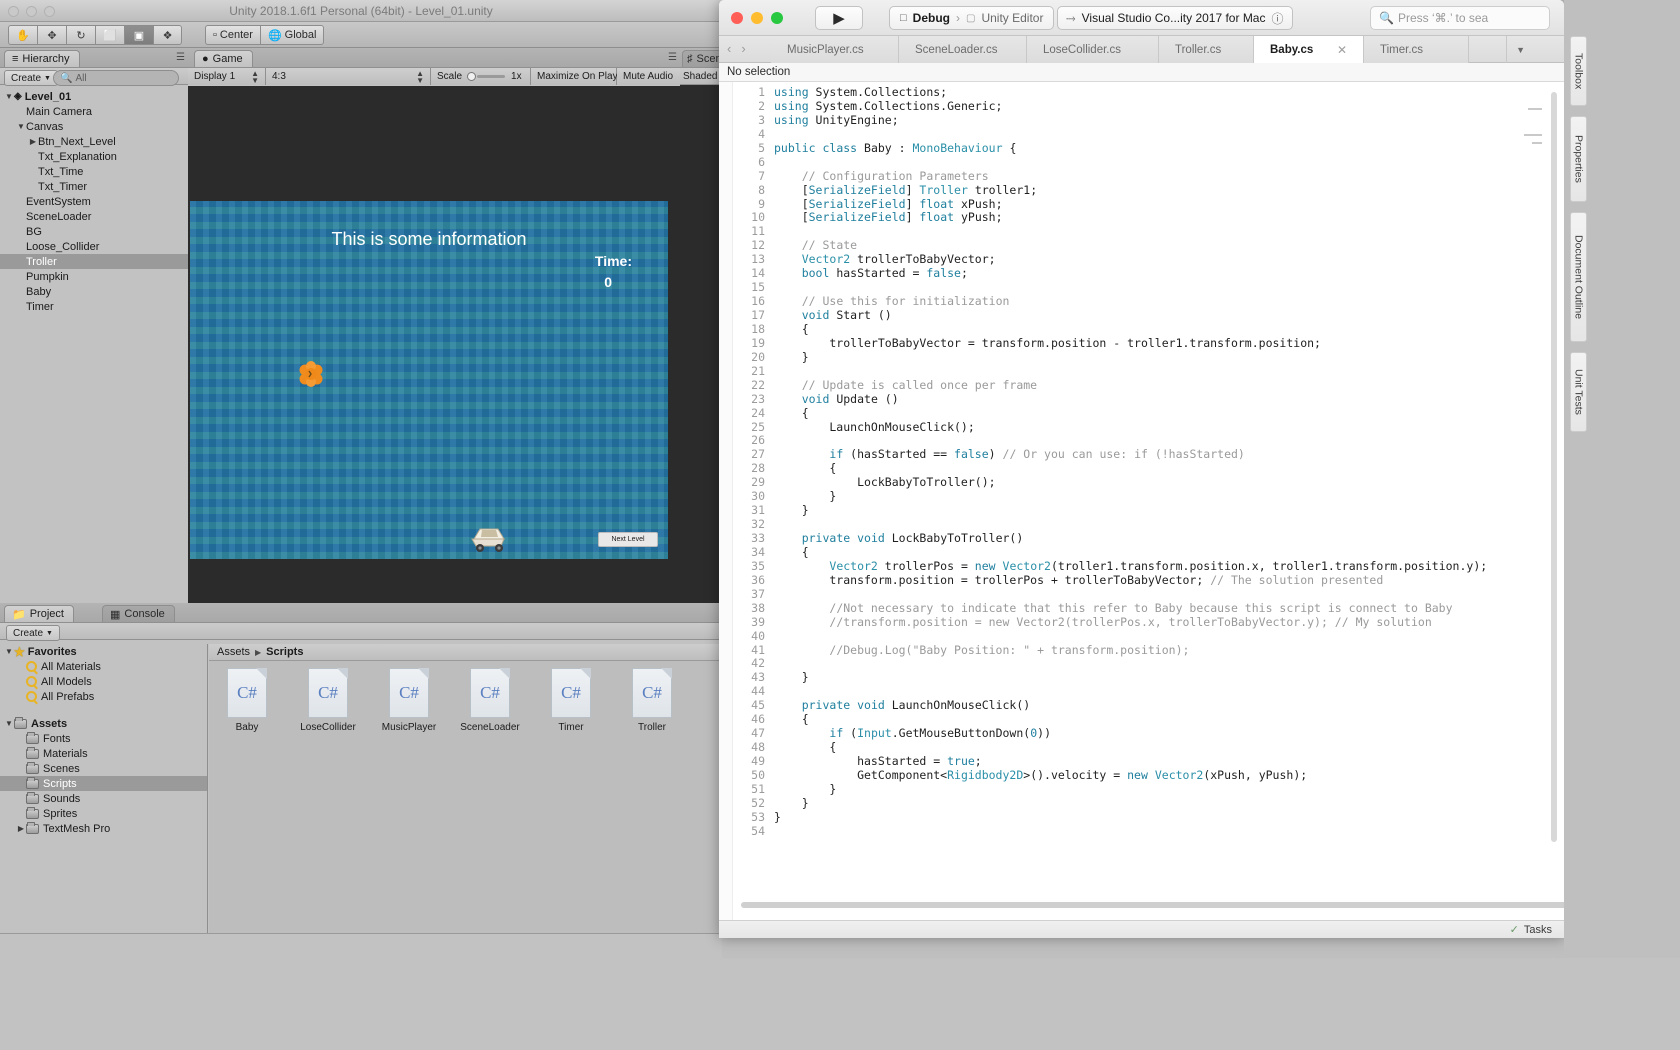 This screenshot has width=1680, height=1050. What do you see at coordinates (103, 828) in the screenshot?
I see `project-tree-item-textmesh-pro: ▶ TextMesh Pro` at bounding box center [103, 828].